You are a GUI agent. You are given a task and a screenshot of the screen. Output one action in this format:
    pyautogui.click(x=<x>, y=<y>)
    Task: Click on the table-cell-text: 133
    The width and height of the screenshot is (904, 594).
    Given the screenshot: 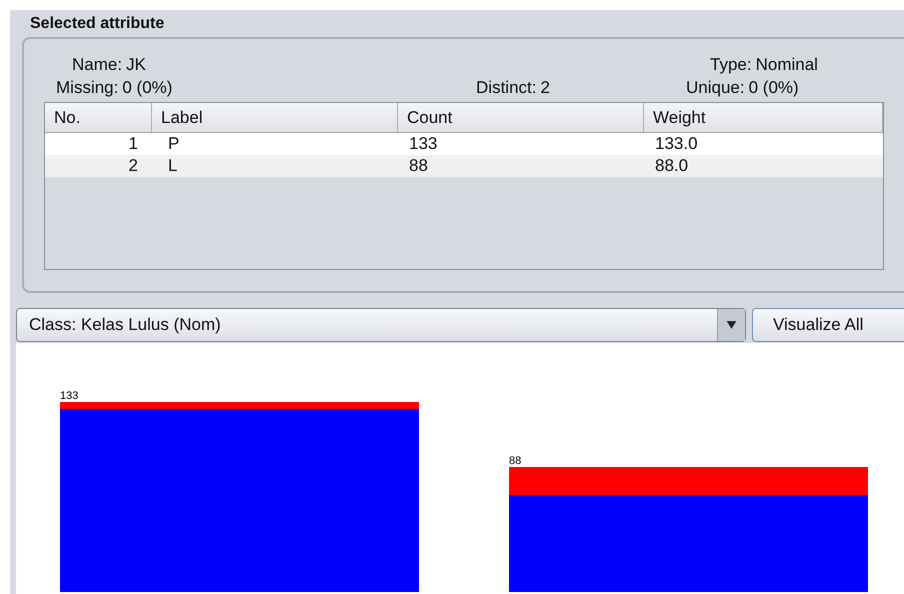 What is the action you would take?
    pyautogui.click(x=423, y=144)
    